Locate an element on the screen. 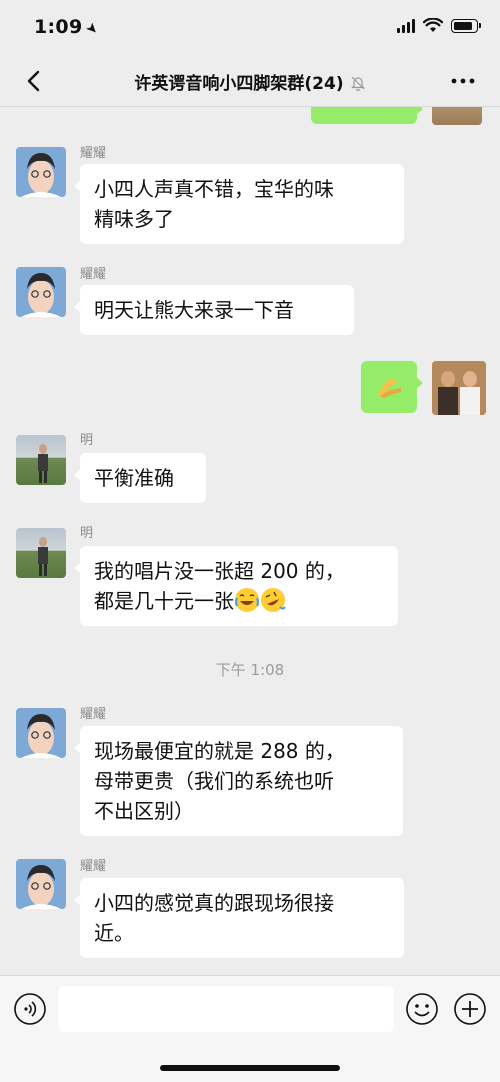  outgoing-message is located at coordinates (392, 387).